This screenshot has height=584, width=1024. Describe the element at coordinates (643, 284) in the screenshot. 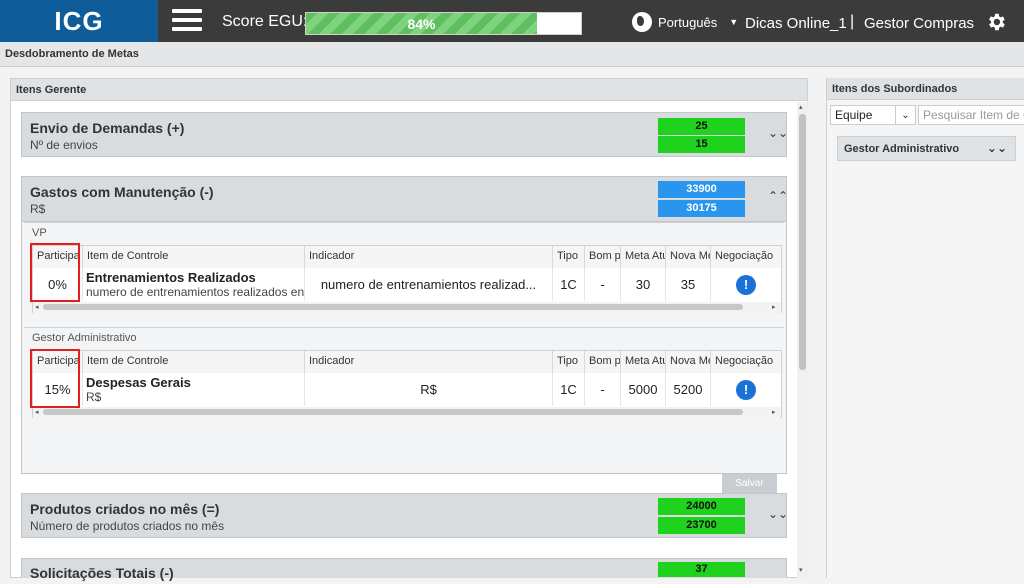

I see `cell-meta-atual: 30` at that location.